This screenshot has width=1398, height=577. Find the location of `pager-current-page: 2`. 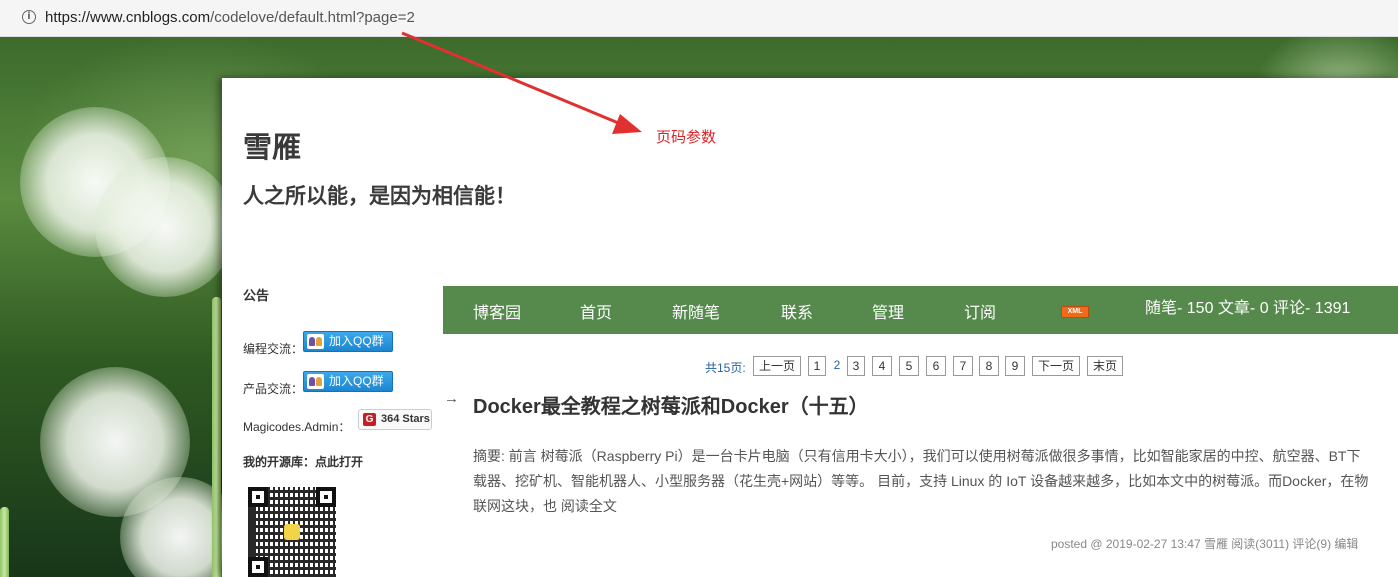

pager-current-page: 2 is located at coordinates (837, 366).